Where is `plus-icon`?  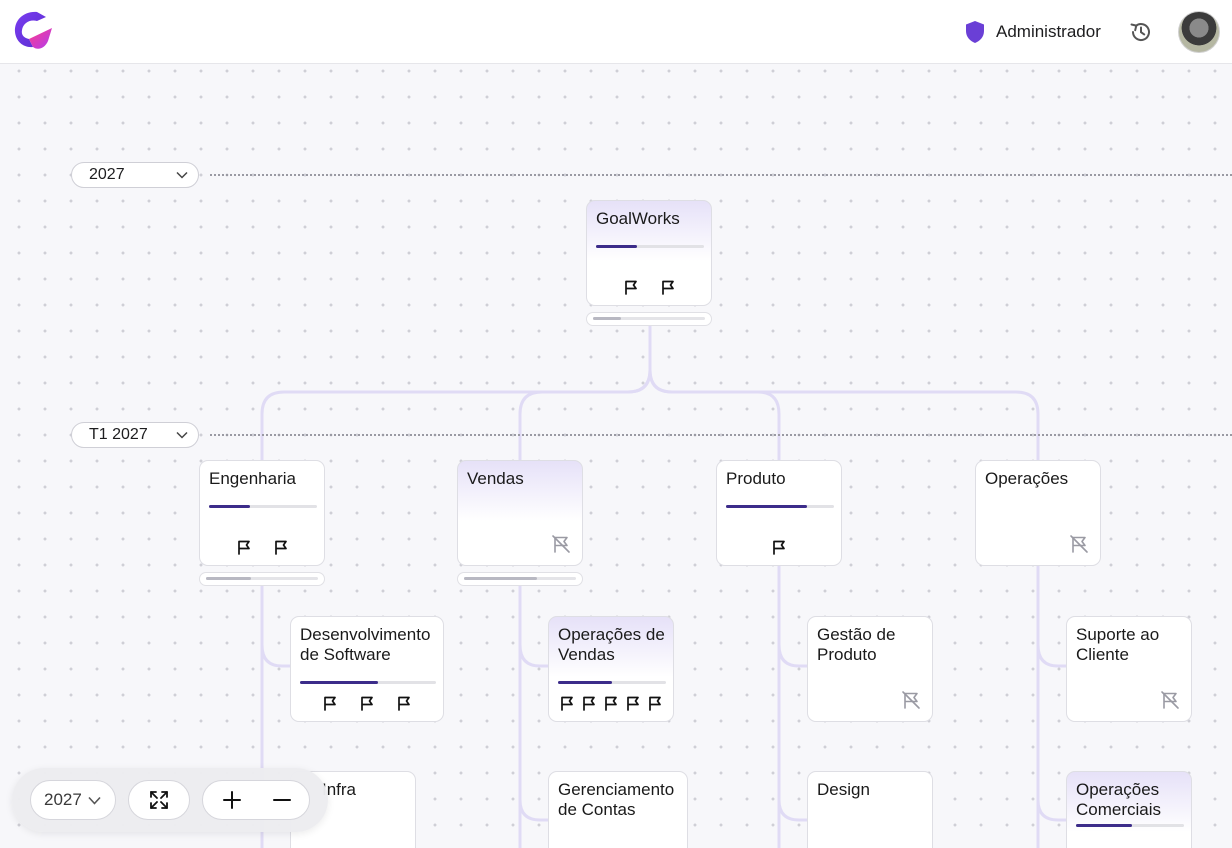
plus-icon is located at coordinates (232, 800).